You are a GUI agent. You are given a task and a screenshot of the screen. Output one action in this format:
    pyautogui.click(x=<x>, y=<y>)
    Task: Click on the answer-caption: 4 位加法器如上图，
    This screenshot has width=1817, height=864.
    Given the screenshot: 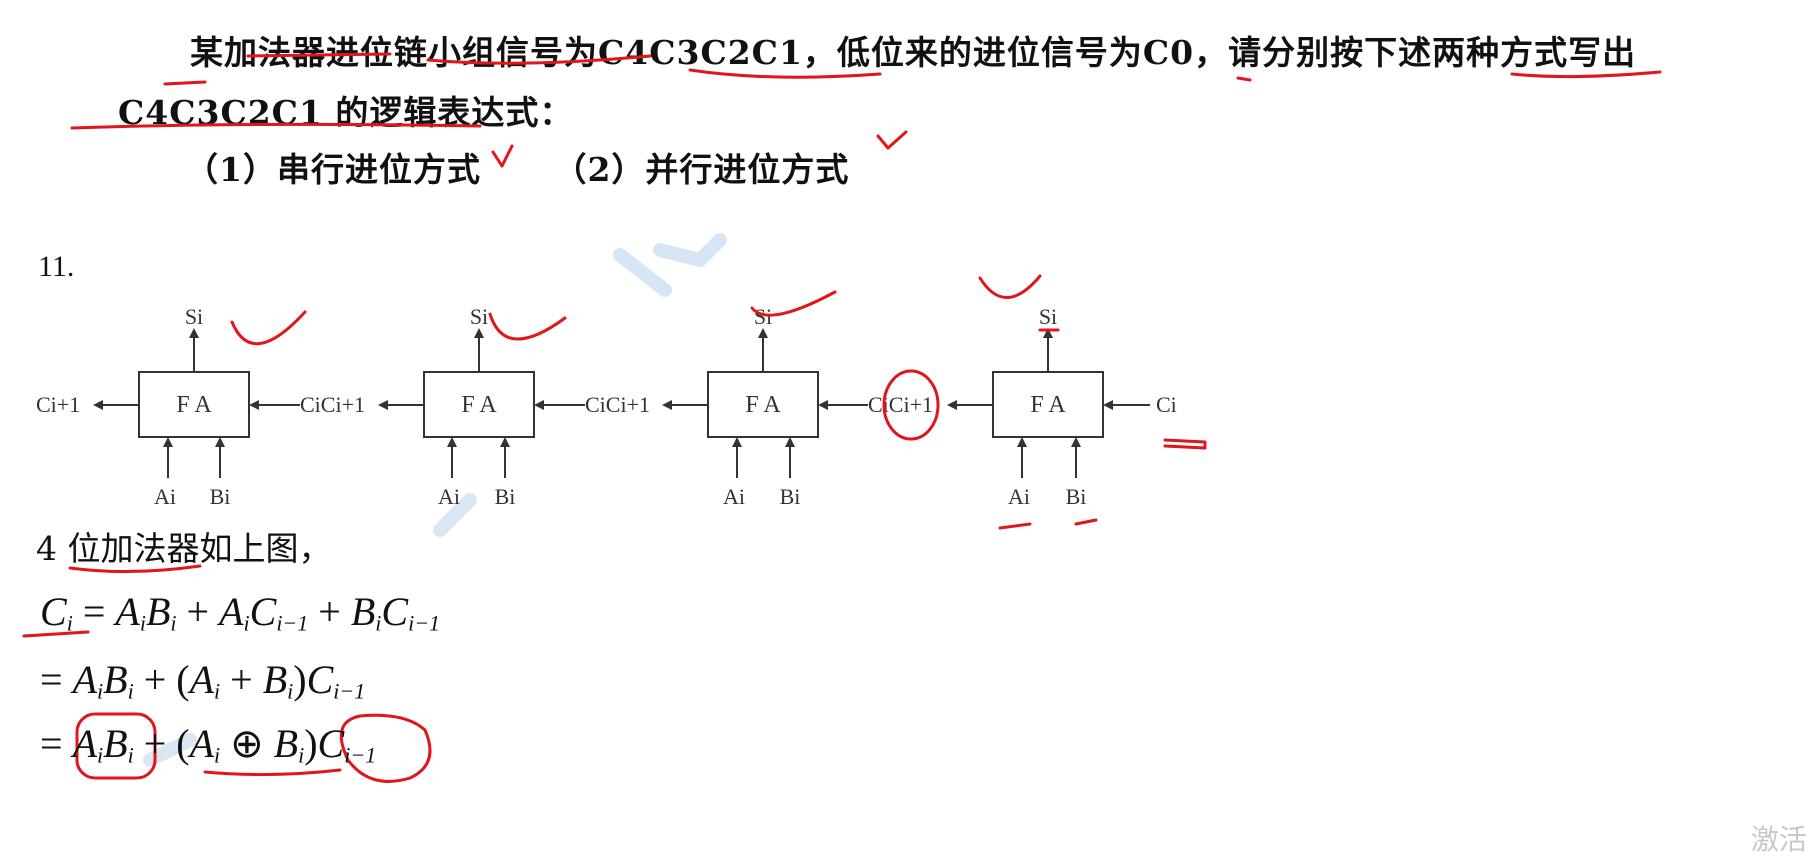 What is the action you would take?
    pyautogui.click(x=184, y=548)
    